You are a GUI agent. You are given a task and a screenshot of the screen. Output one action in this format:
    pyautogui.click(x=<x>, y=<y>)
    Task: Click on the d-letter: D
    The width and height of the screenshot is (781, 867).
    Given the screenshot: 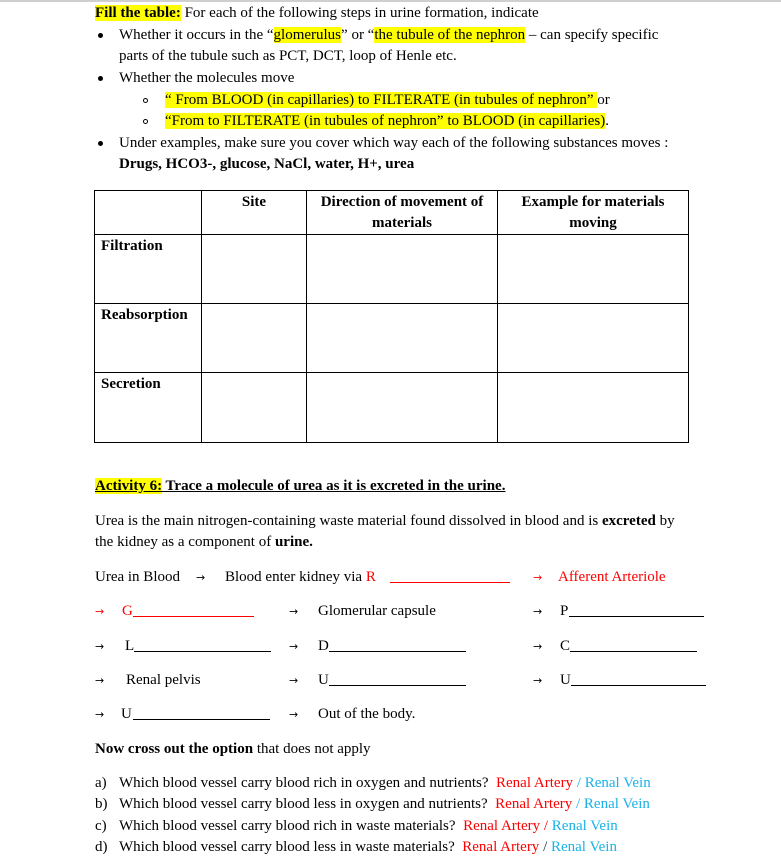 What is the action you would take?
    pyautogui.click(x=323, y=646)
    